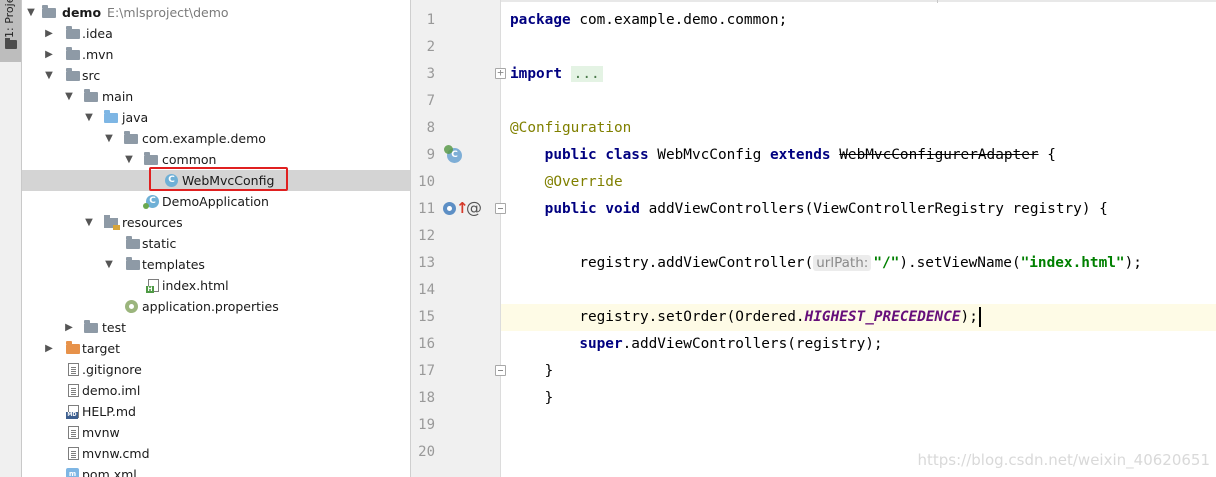 The image size is (1216, 477). I want to click on markdown-file-icon, so click(72, 412).